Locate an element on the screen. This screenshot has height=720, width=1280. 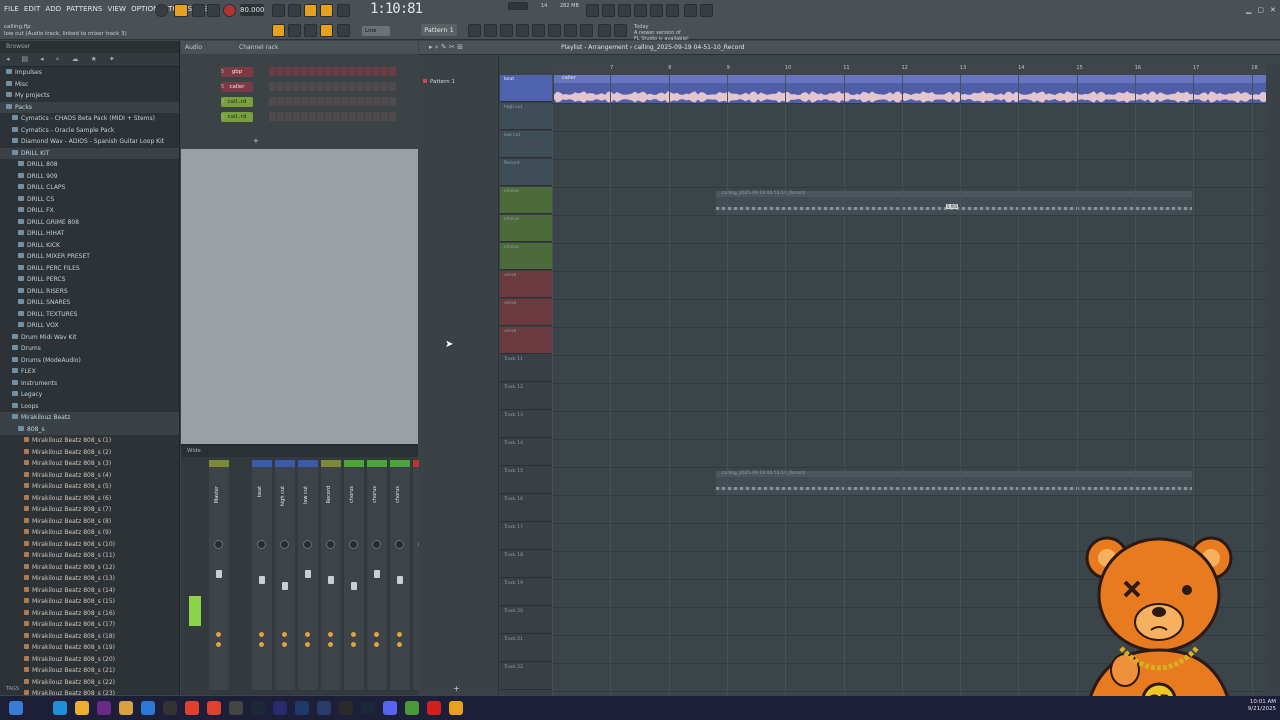
browser-file-item: Mirakilouz Beatz 808_s (17) is located at coordinates (89, 625).